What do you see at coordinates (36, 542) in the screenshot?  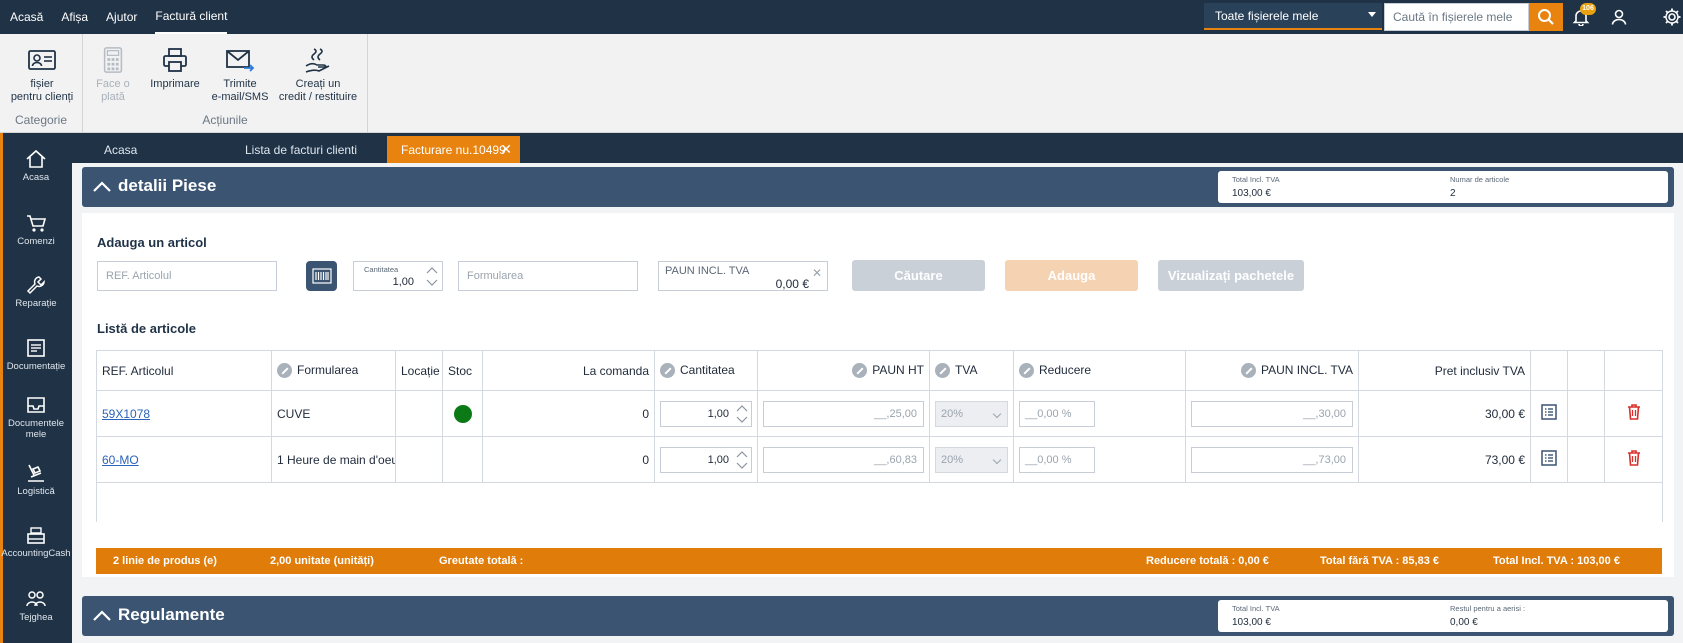 I see `sidebar-item-accountingcash: AccountingCash` at bounding box center [36, 542].